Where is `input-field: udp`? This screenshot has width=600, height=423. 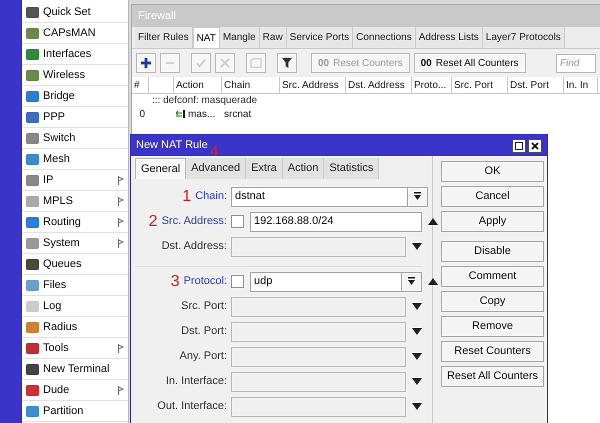 input-field: udp is located at coordinates (336, 282).